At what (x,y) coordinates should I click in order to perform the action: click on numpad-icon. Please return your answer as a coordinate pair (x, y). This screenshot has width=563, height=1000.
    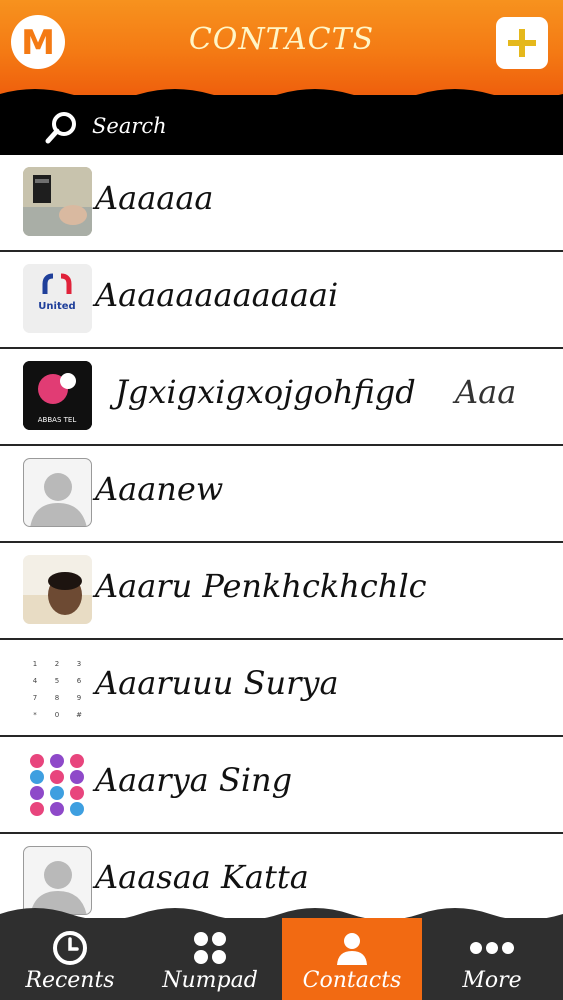
    Looking at the image, I should click on (210, 948).